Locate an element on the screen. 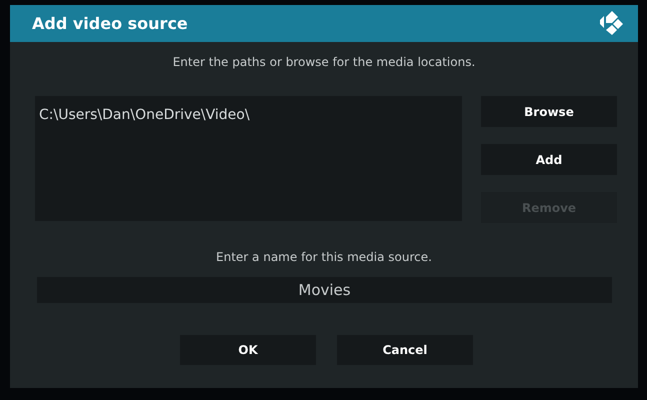 The image size is (647, 400). kodi-logo-icon is located at coordinates (611, 23).